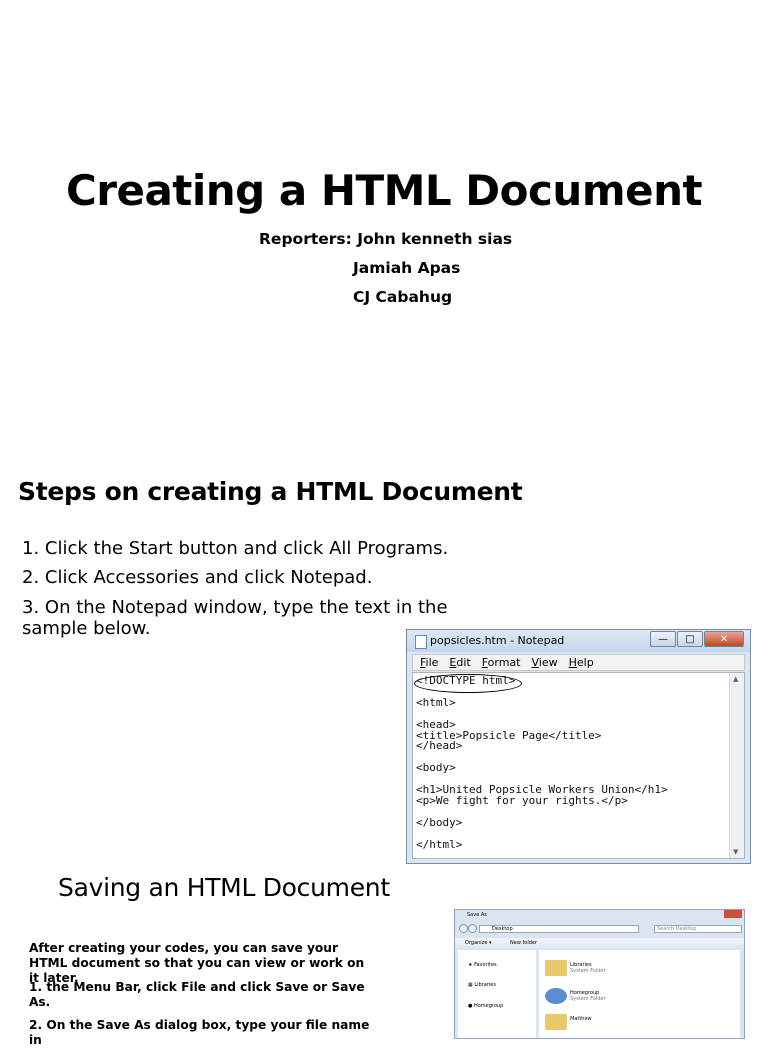 The width and height of the screenshot is (768, 1048). Describe the element at coordinates (477, 915) in the screenshot. I see `save-as-title: Save As` at that location.